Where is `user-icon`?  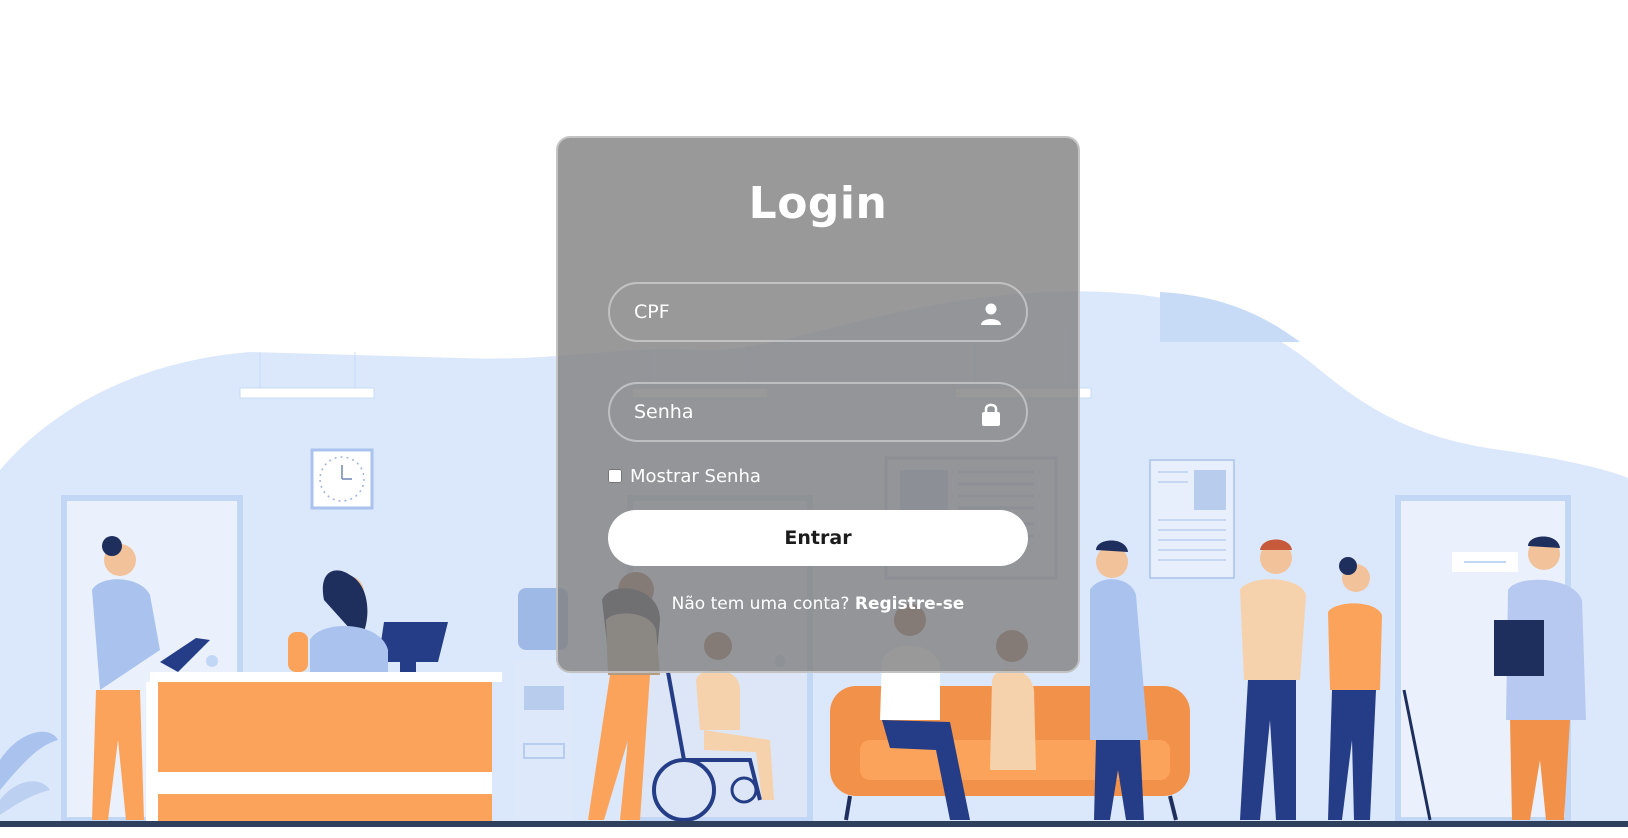 user-icon is located at coordinates (991, 314).